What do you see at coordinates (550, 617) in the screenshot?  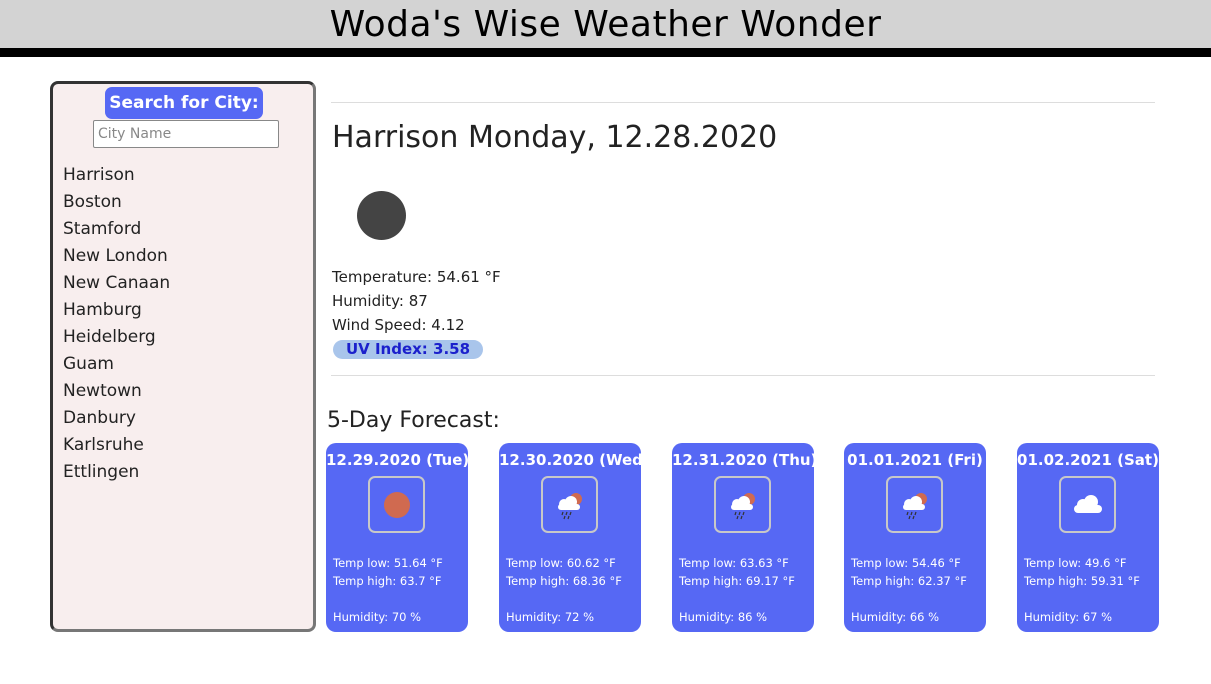 I see `forecast-humidity: Humidity: 72 %` at bounding box center [550, 617].